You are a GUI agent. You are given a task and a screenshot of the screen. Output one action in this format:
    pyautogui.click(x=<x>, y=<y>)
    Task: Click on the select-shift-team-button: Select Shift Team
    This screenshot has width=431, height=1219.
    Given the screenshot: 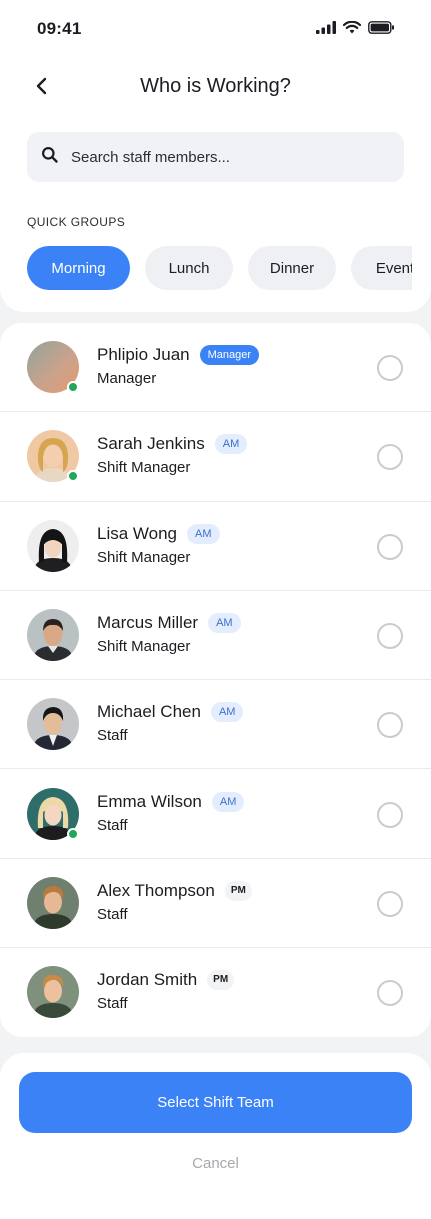 What is the action you would take?
    pyautogui.click(x=215, y=1102)
    